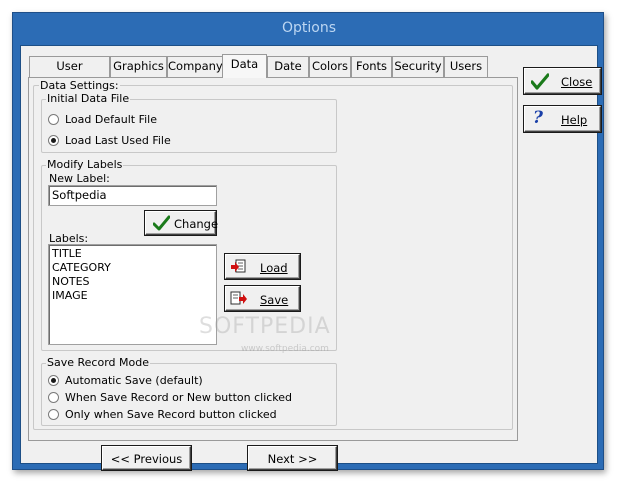 The height and width of the screenshot is (491, 623). Describe the element at coordinates (70, 295) in the screenshot. I see `list-item: IMAGE` at that location.